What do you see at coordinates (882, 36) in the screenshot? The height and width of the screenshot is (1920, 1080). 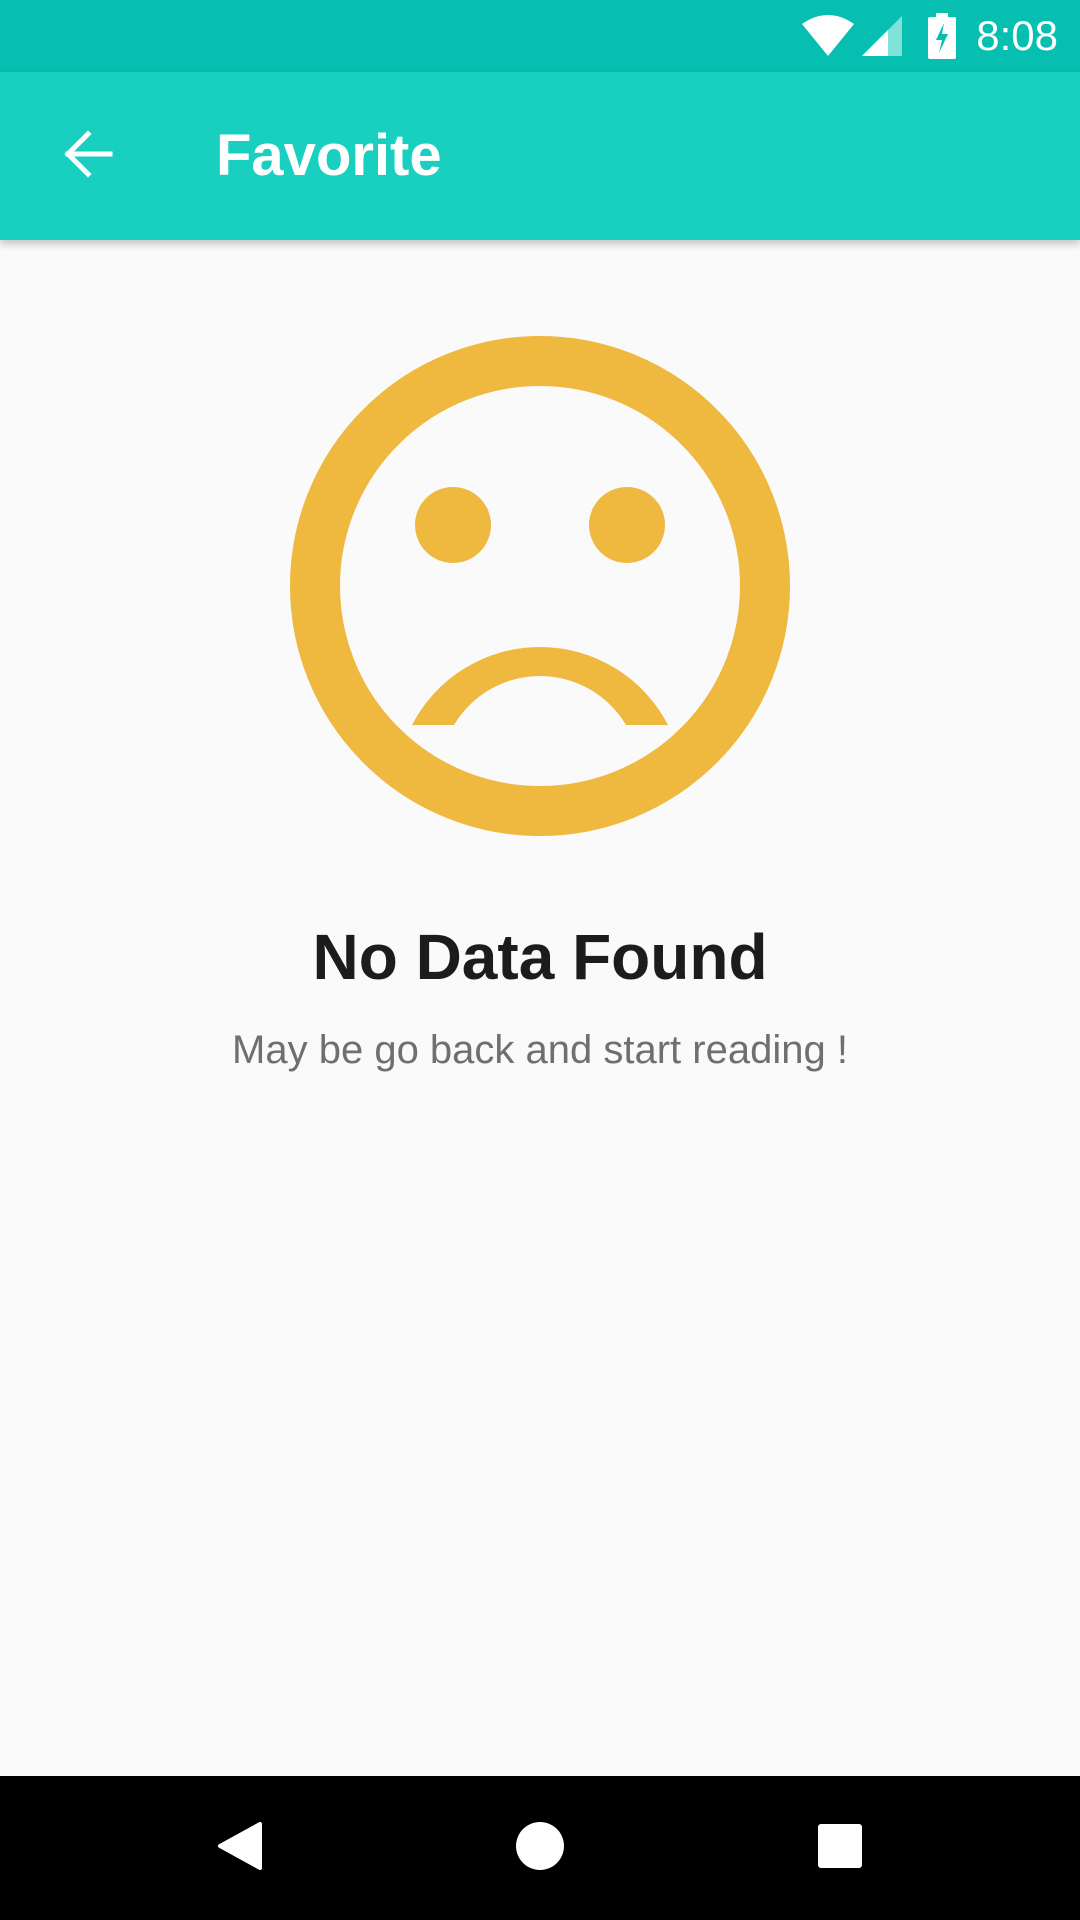 I see `cell-signal-icon` at bounding box center [882, 36].